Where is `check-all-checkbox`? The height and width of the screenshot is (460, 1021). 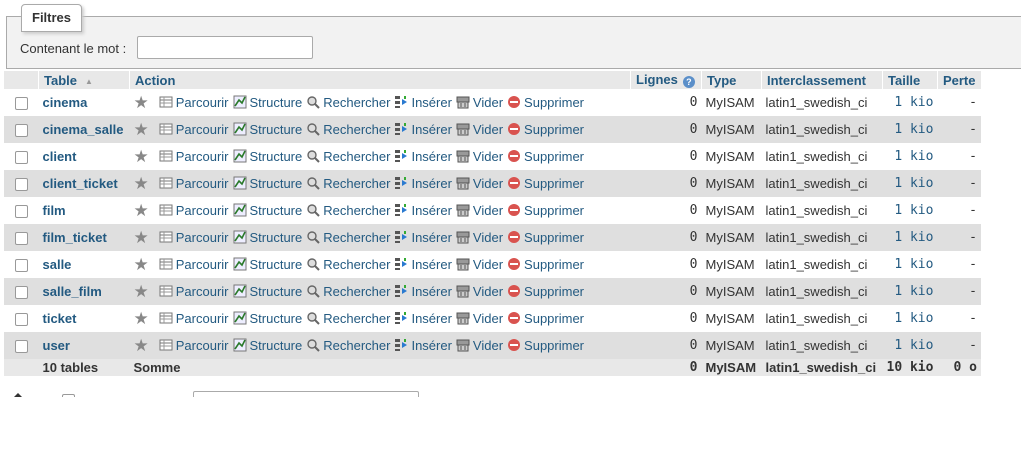 check-all-checkbox is located at coordinates (68, 395).